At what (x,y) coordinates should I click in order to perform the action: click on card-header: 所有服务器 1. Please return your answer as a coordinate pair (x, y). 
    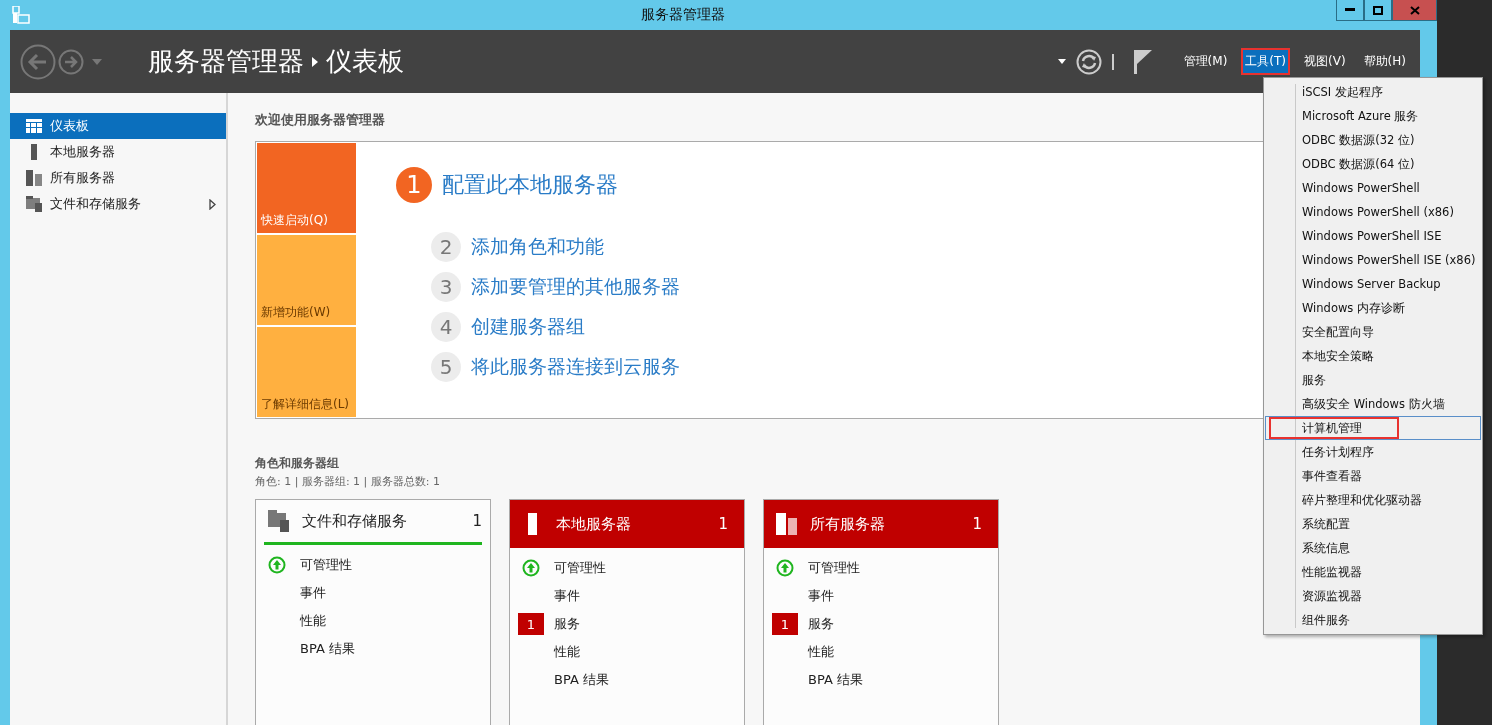
    Looking at the image, I should click on (881, 524).